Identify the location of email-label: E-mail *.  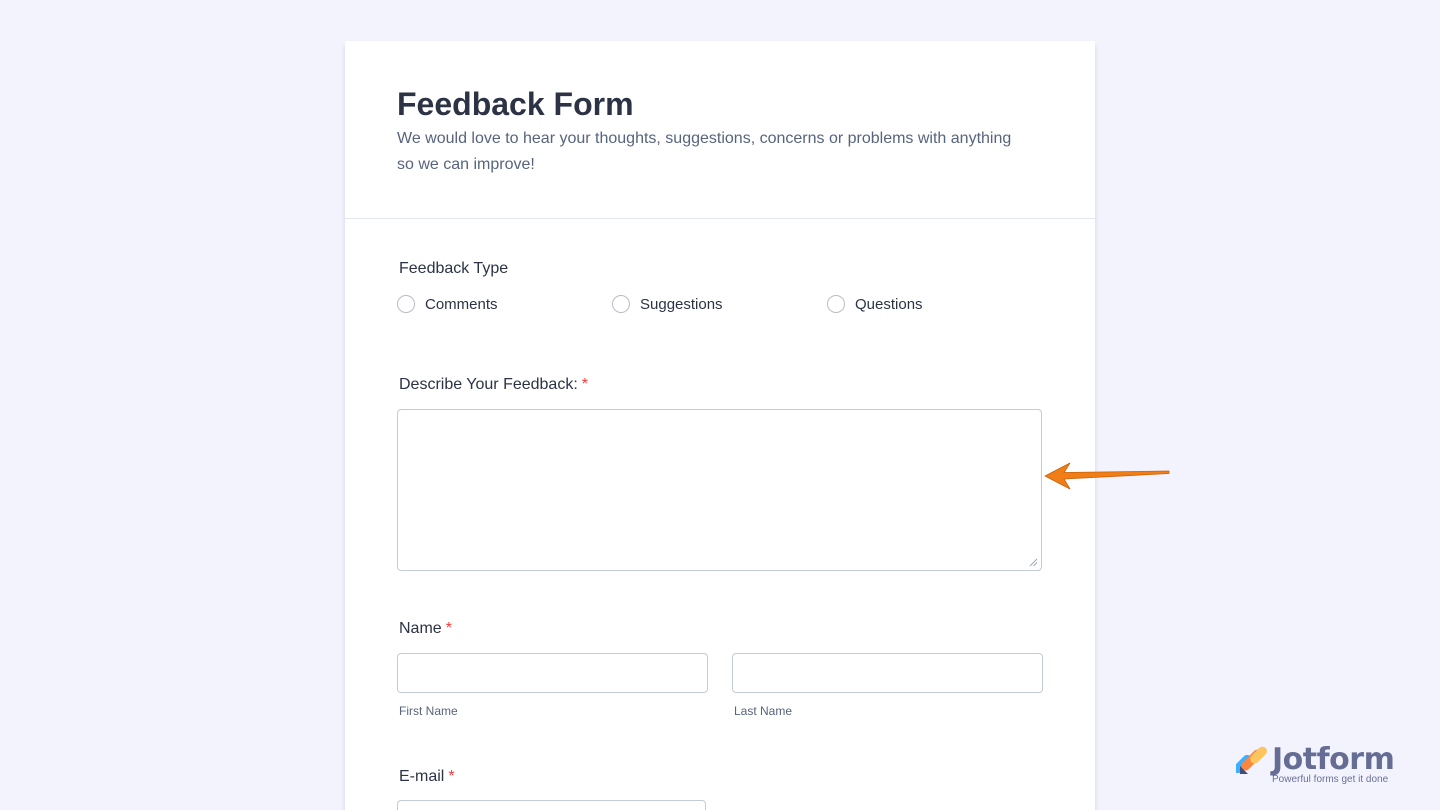
(427, 777).